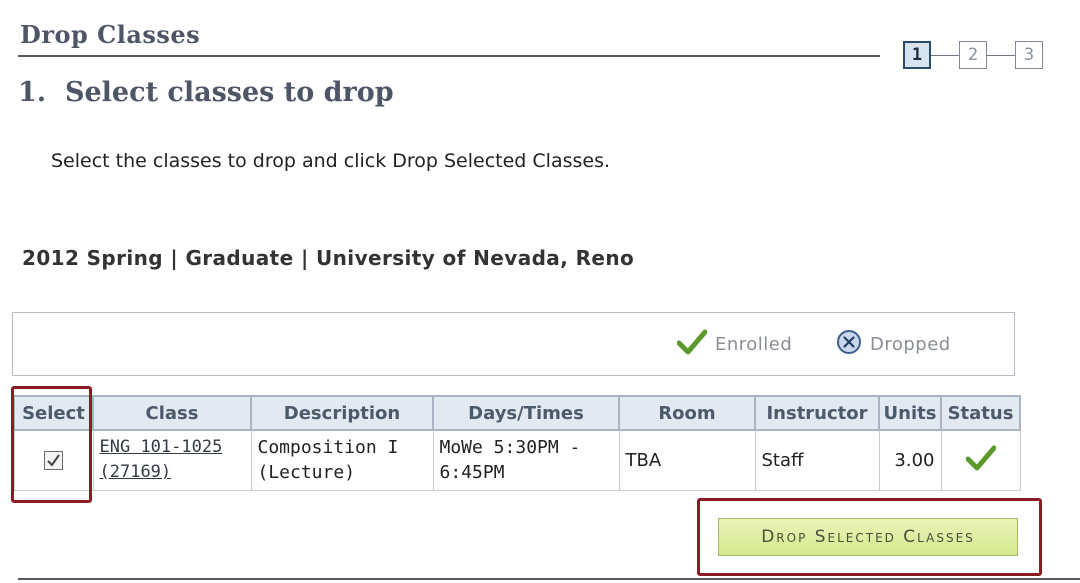 The image size is (1080, 583). I want to click on column-header-units: Units, so click(910, 413).